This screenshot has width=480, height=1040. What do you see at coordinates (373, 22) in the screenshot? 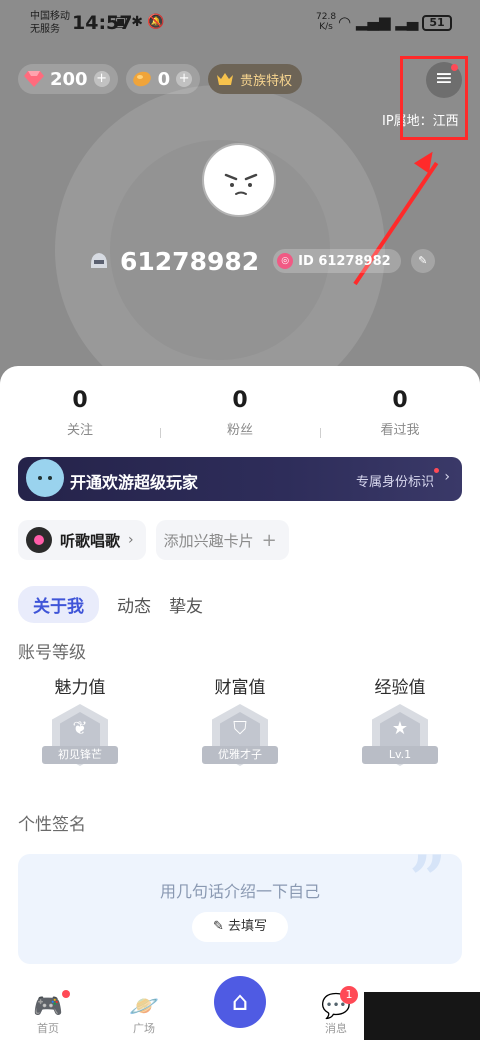
I see `cellular-icon: ▂▄▆` at bounding box center [373, 22].